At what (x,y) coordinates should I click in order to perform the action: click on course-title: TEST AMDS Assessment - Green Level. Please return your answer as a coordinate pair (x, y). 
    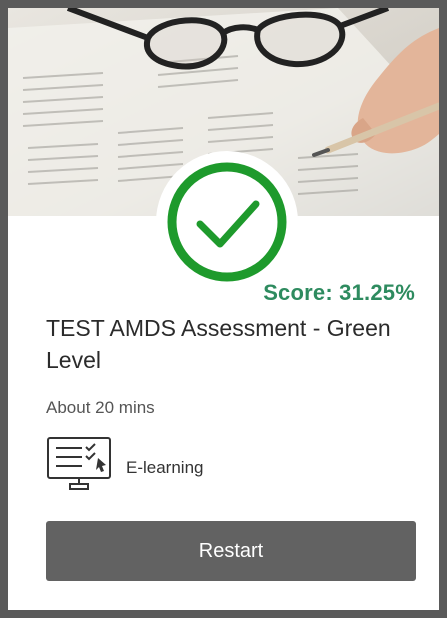
    Looking at the image, I should click on (226, 344).